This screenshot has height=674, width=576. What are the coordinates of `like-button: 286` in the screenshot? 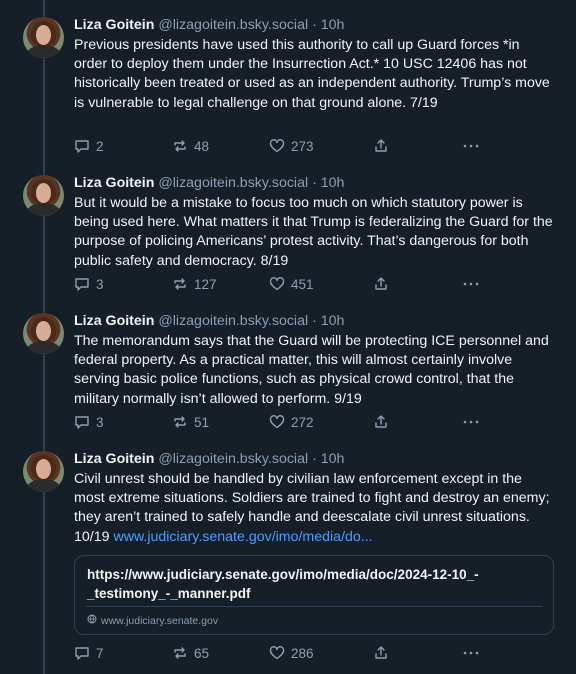 It's located at (291, 653).